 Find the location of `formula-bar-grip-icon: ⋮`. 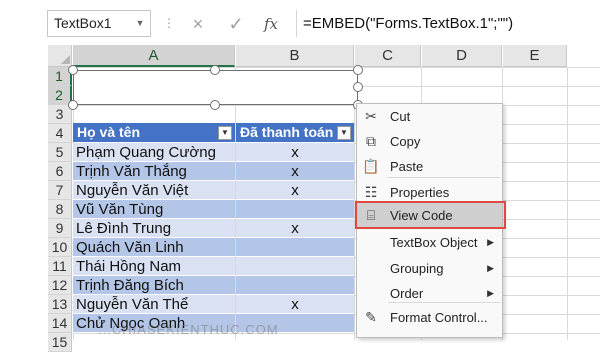

formula-bar-grip-icon: ⋮ is located at coordinates (169, 23).